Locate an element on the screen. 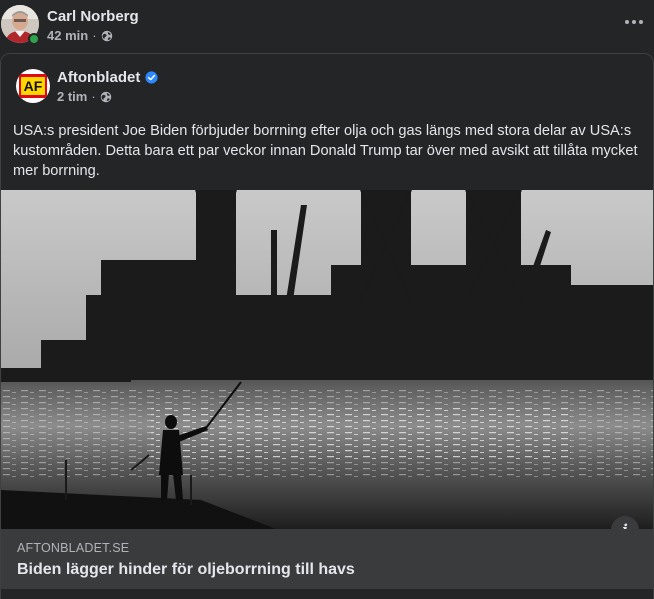 The image size is (654, 599). post-header: Carl Norberg 42 min · is located at coordinates (327, 26).